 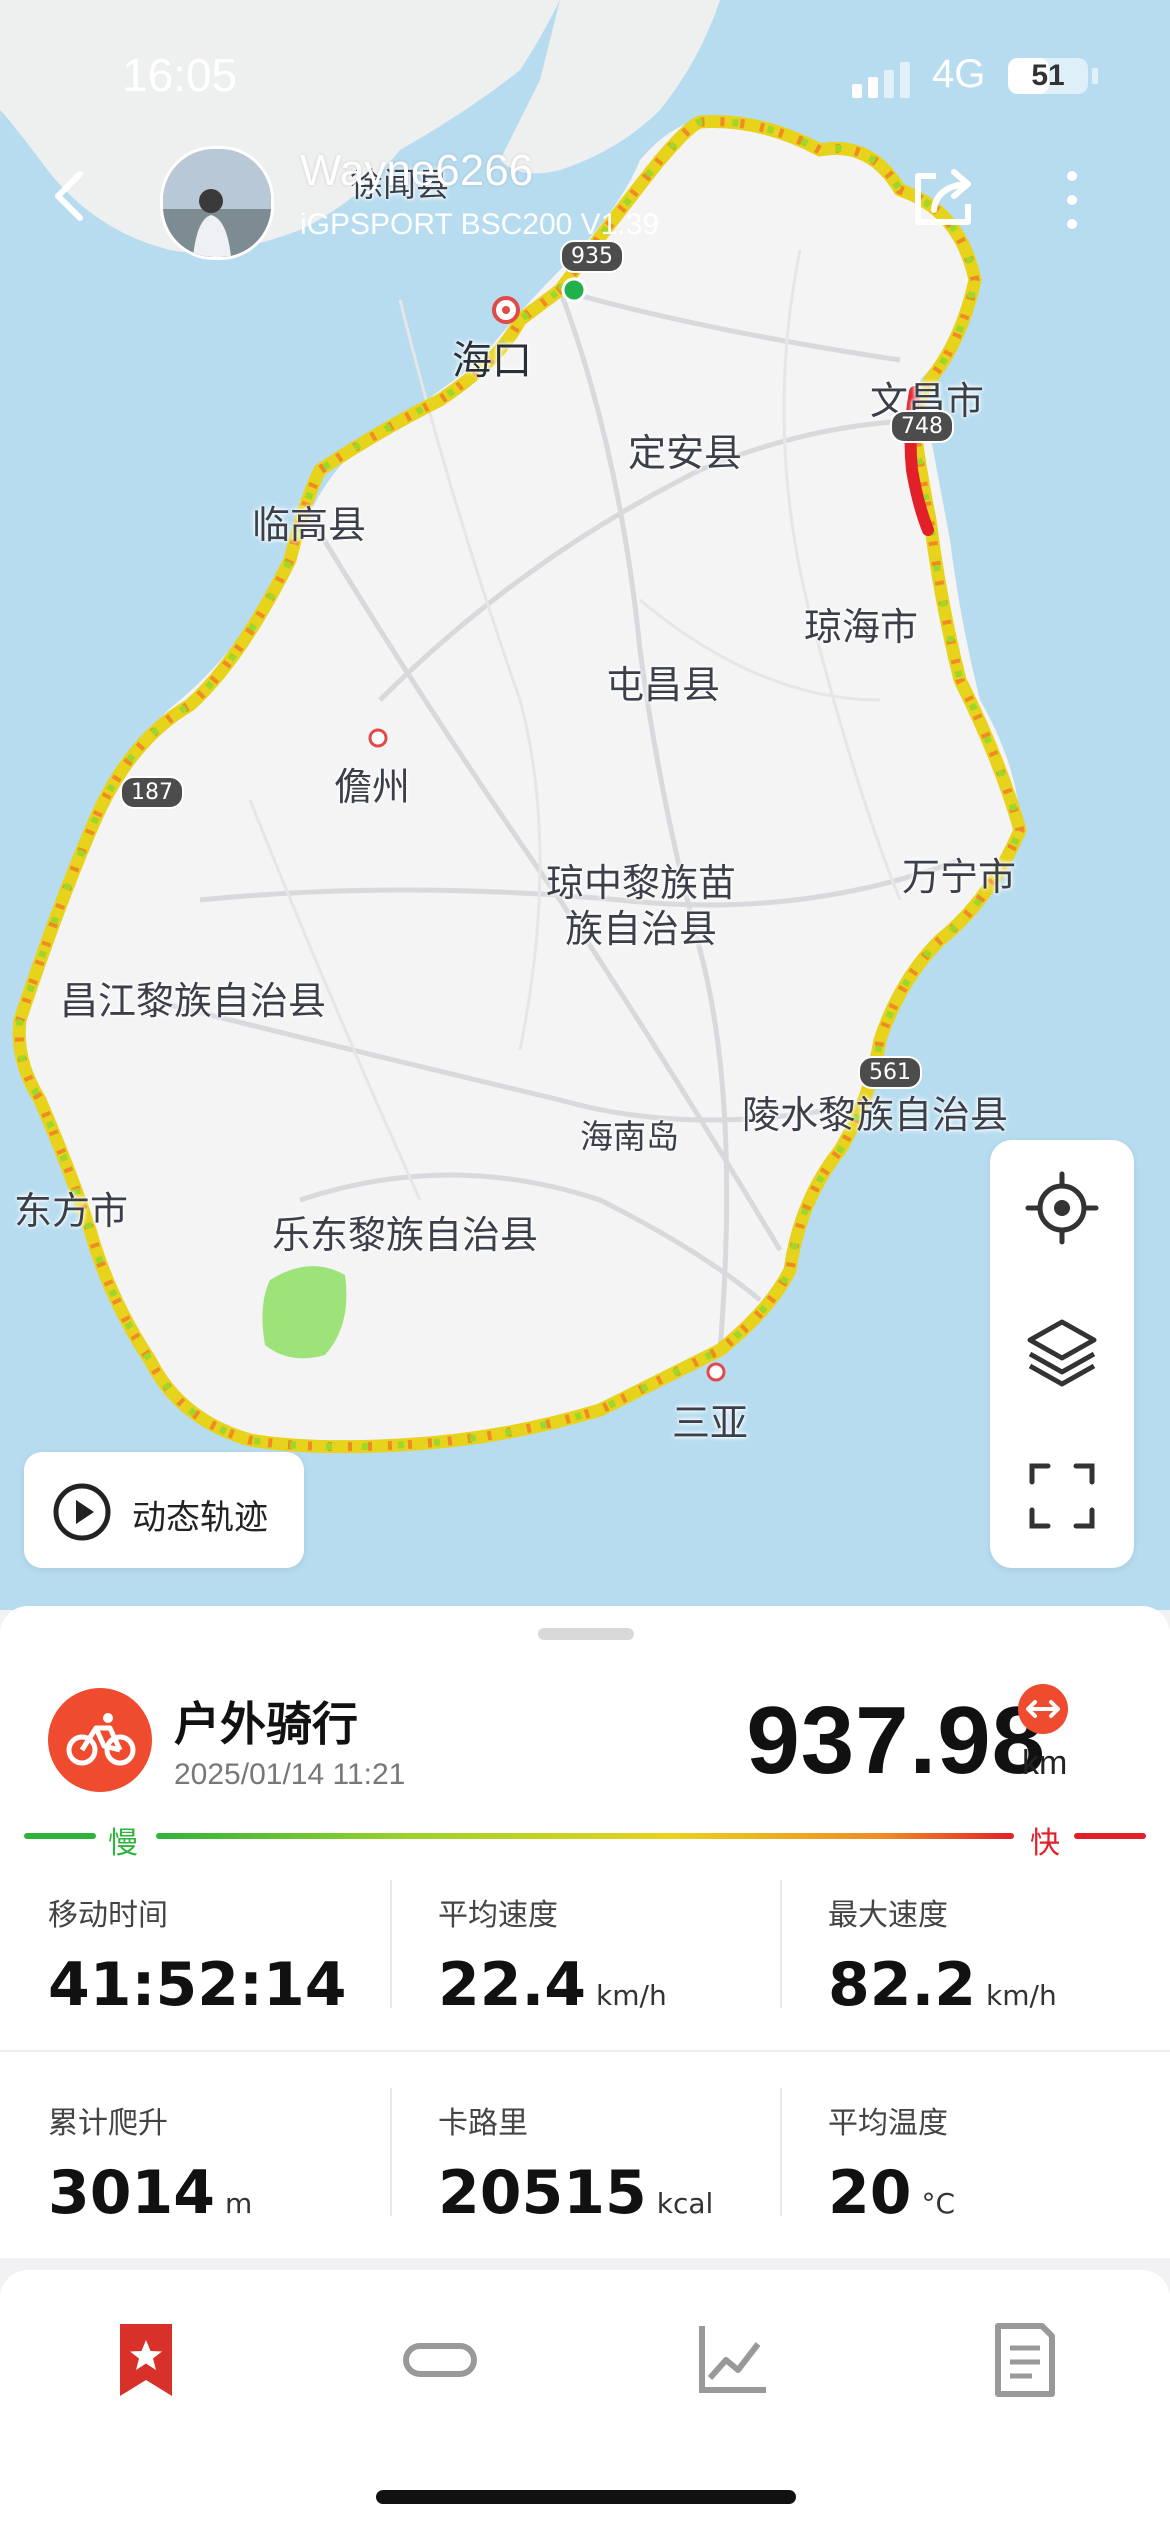 What do you see at coordinates (922, 426) in the screenshot?
I see `road-shield-748: 748` at bounding box center [922, 426].